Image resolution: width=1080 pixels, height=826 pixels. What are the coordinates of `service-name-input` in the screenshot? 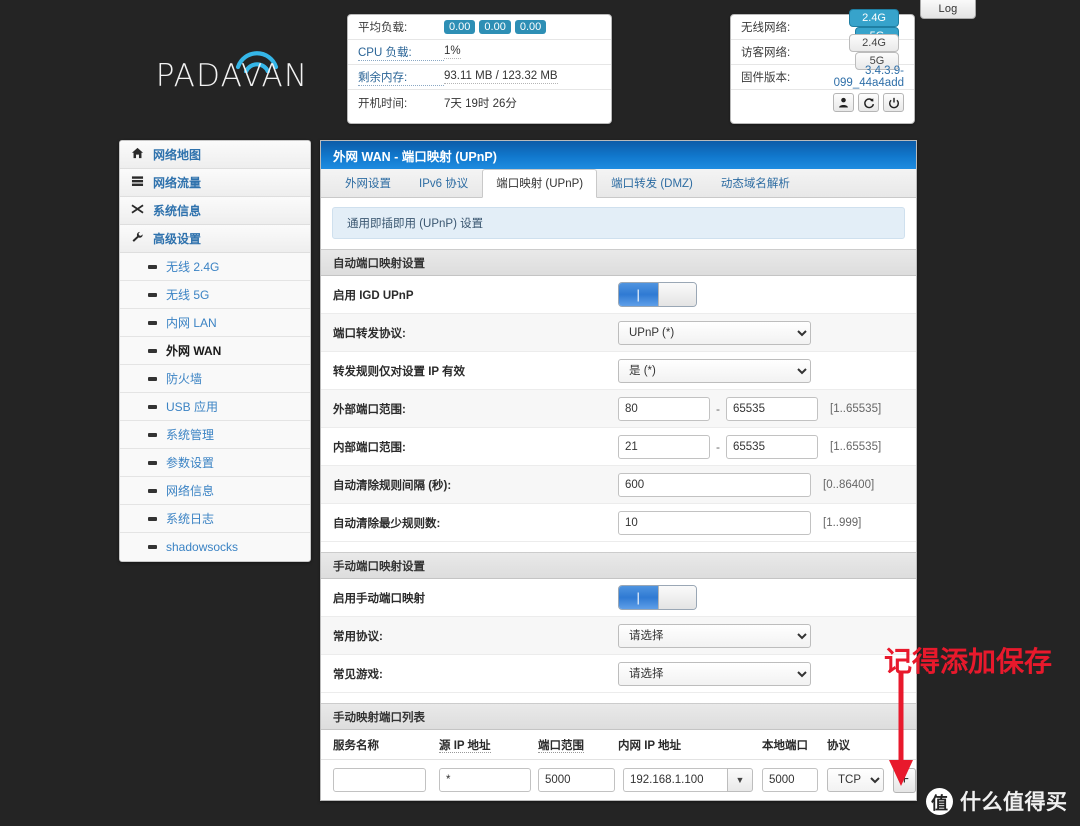 It's located at (379, 780).